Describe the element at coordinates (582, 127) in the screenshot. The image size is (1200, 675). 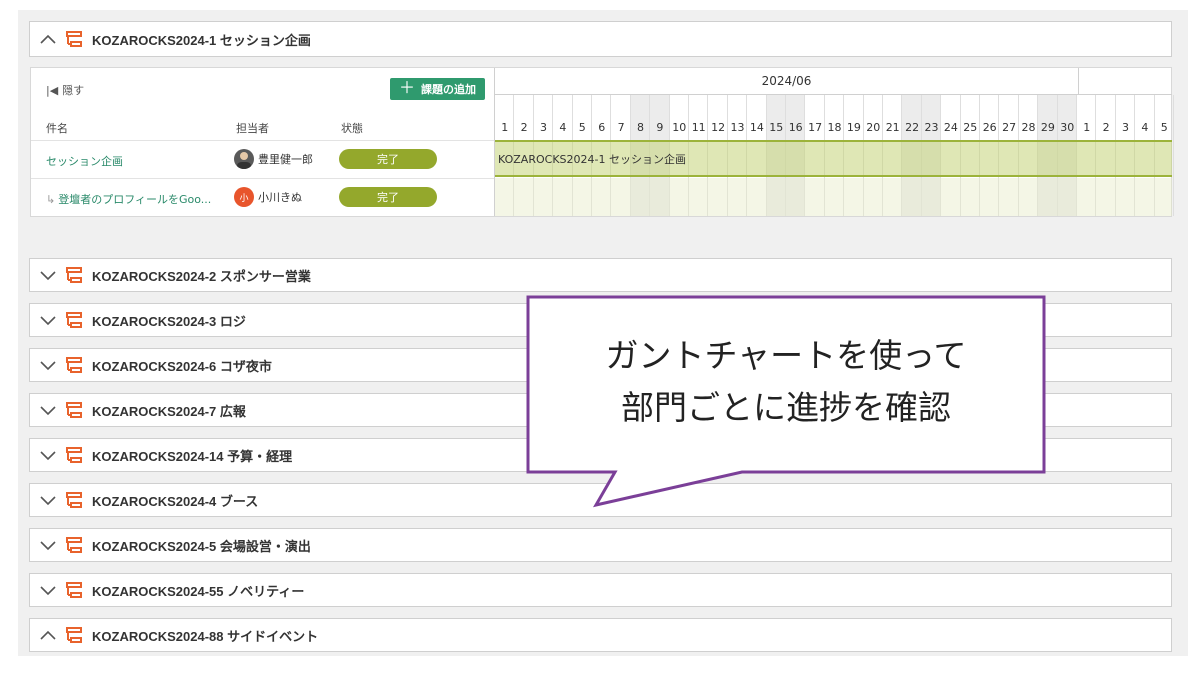
I see `day-number: 5` at that location.